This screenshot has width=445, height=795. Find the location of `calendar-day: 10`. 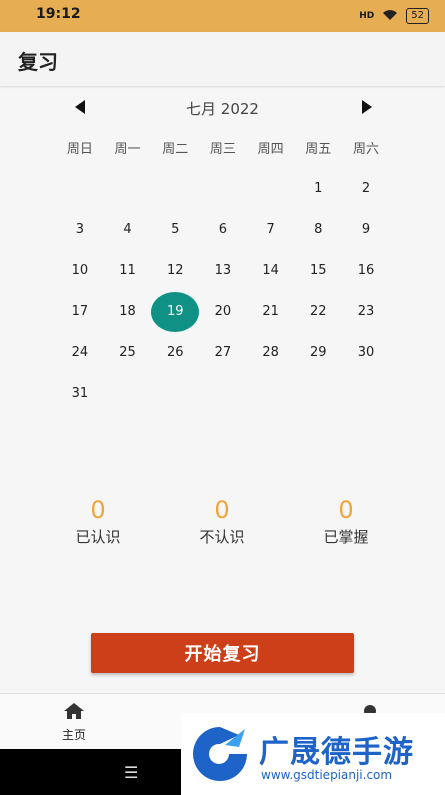

calendar-day: 10 is located at coordinates (80, 270).